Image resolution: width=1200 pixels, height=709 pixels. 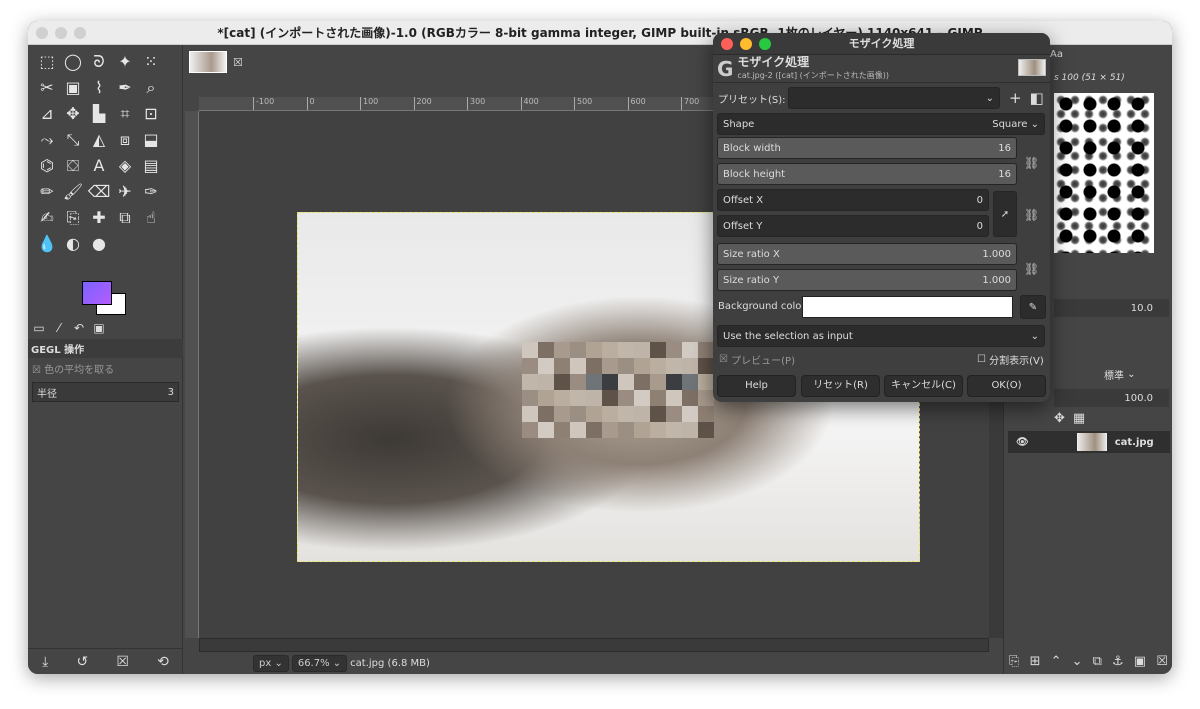 What do you see at coordinates (923, 386) in the screenshot?
I see `cancel-button: キャンセル(C)` at bounding box center [923, 386].